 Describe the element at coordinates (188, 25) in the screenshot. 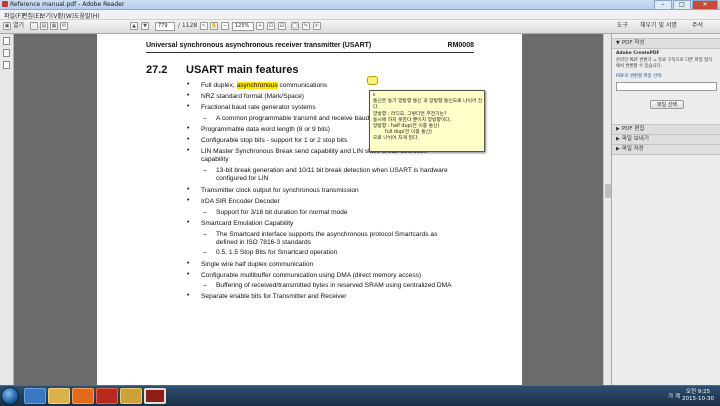

I see `page-total: / 1128` at that location.